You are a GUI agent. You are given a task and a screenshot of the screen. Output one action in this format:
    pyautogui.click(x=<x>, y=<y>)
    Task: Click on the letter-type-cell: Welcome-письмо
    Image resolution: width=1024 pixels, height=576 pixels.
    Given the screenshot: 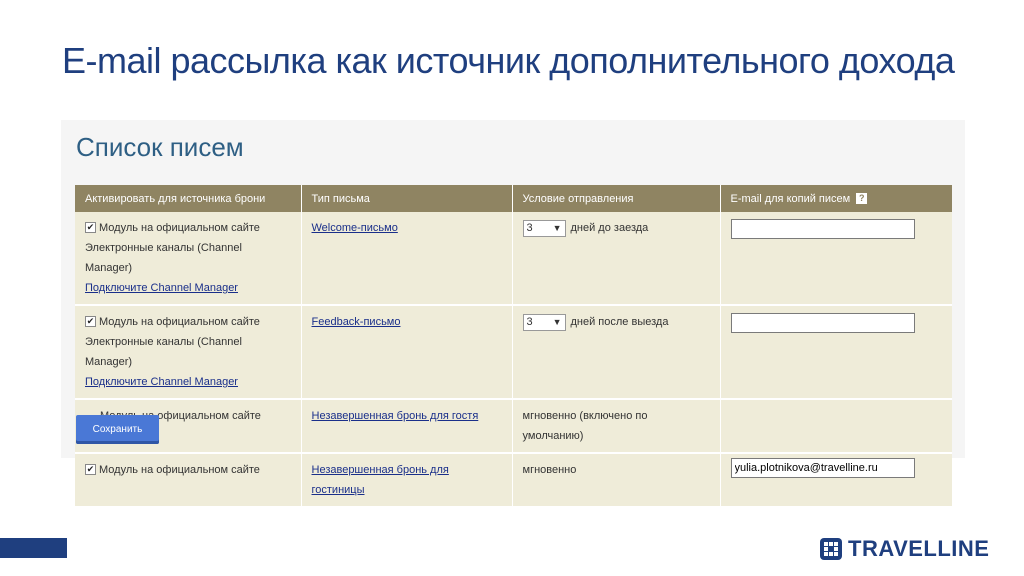 What is the action you would take?
    pyautogui.click(x=407, y=259)
    